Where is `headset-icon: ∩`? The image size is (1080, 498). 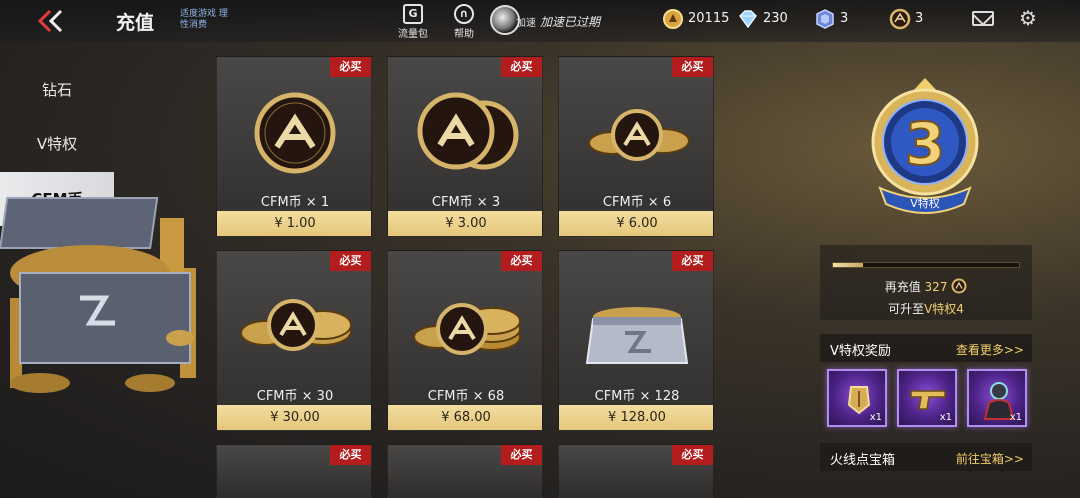 headset-icon: ∩ is located at coordinates (464, 14).